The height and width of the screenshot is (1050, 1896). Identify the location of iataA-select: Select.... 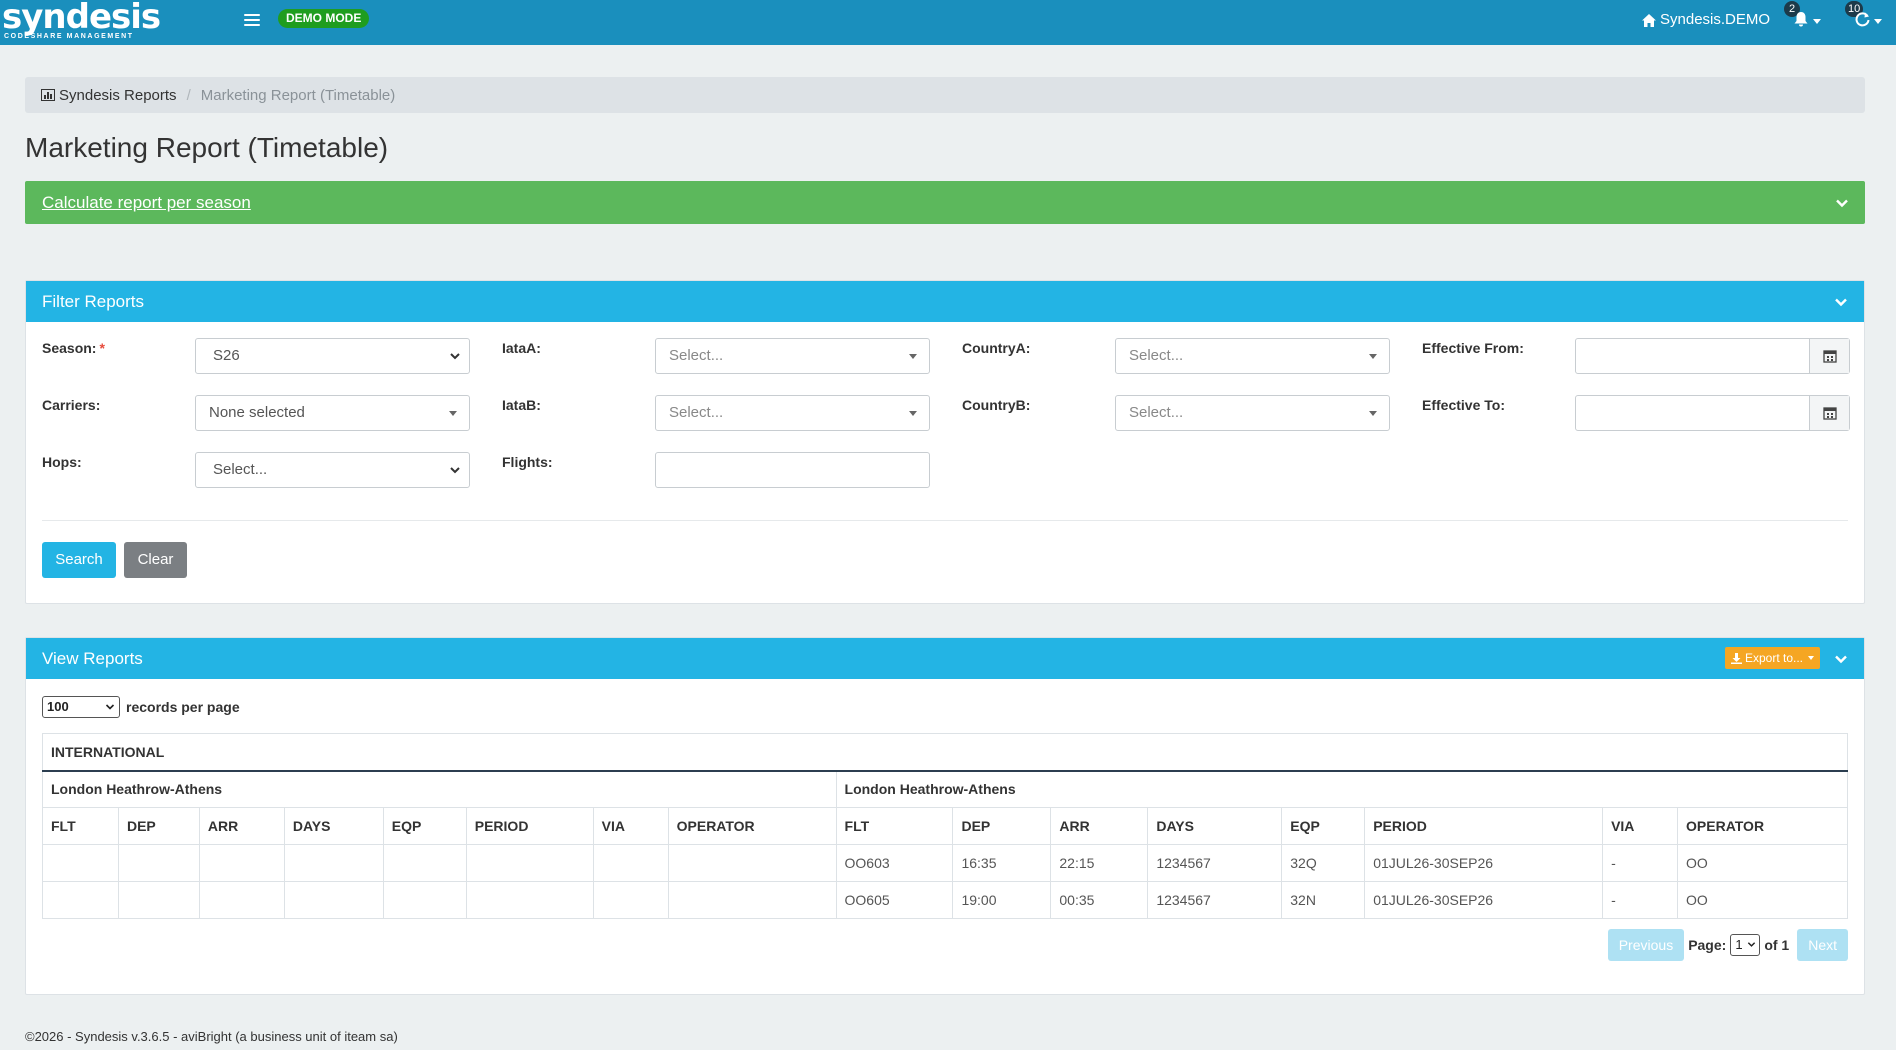
(792, 356).